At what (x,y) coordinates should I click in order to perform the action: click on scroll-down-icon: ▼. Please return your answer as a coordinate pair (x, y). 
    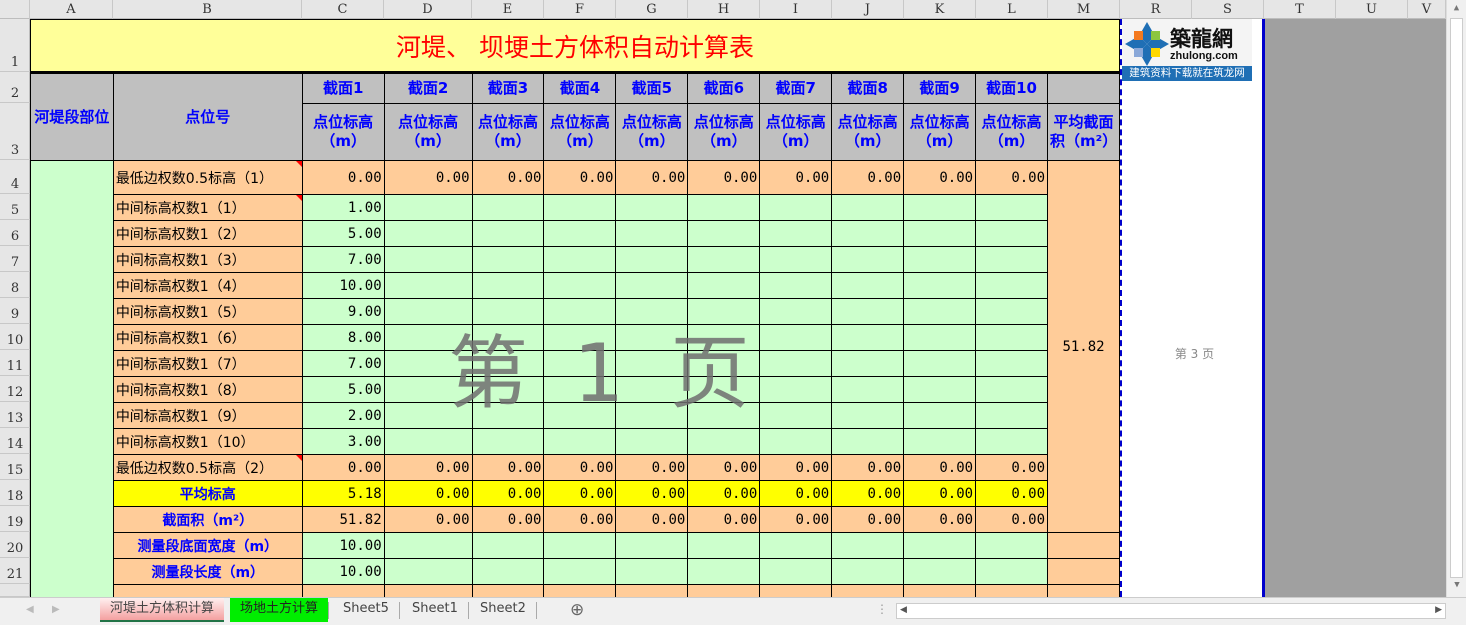
    Looking at the image, I should click on (1456, 588).